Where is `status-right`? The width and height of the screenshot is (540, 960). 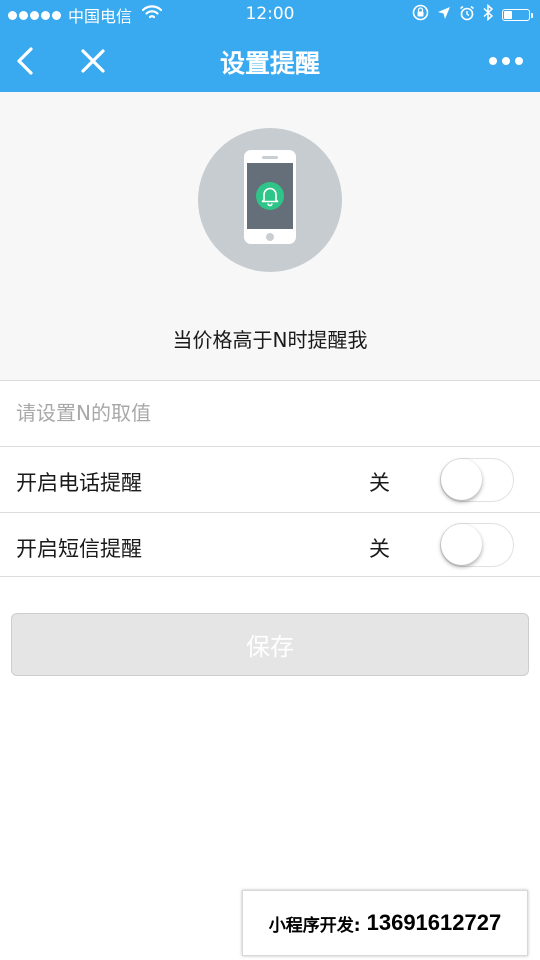 status-right is located at coordinates (468, 14).